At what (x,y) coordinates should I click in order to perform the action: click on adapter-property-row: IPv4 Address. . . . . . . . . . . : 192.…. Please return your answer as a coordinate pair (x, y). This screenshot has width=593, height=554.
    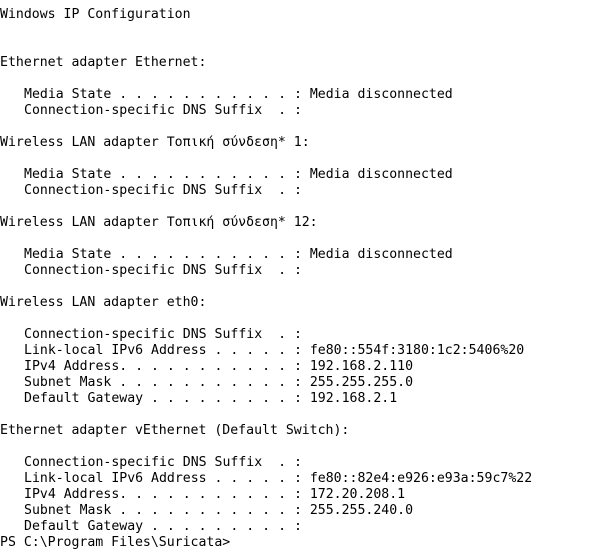
    Looking at the image, I should click on (296, 367).